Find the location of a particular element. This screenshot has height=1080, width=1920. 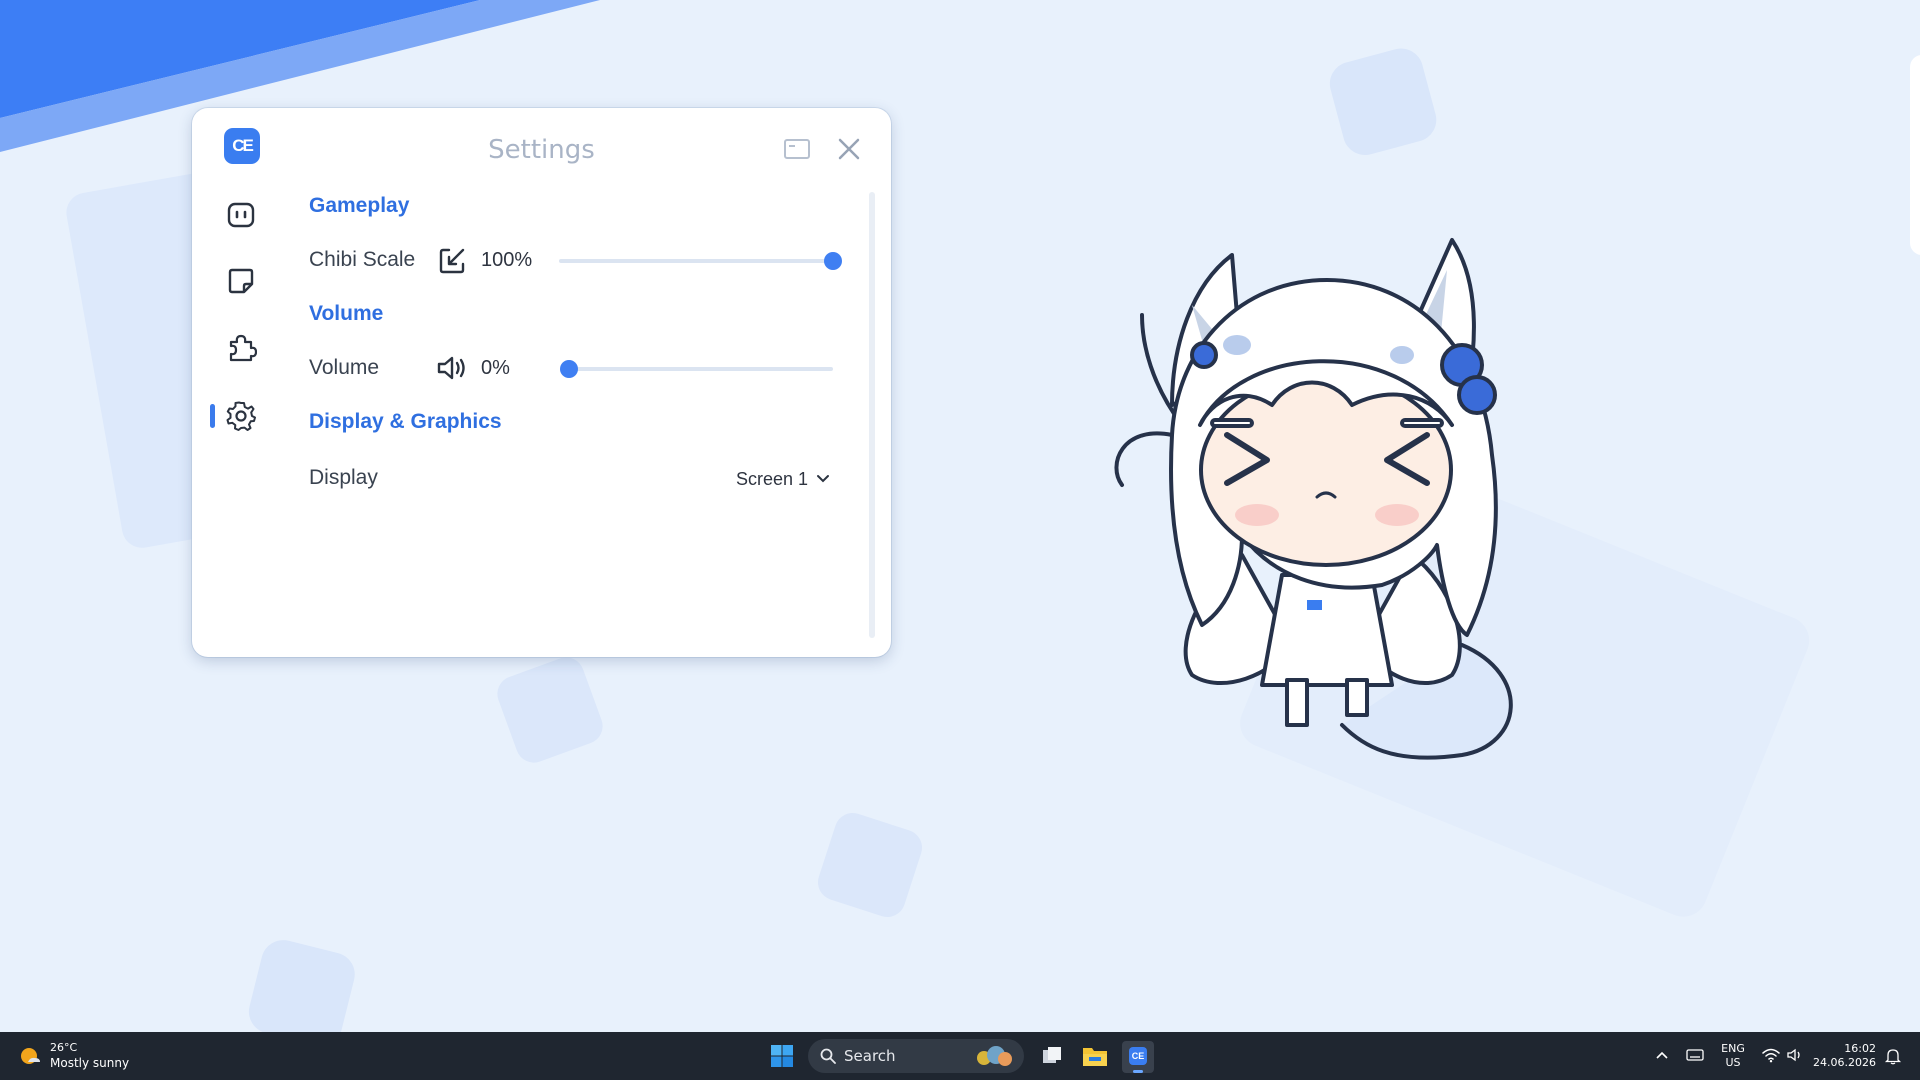

file-explorer-icon is located at coordinates (1095, 1056).